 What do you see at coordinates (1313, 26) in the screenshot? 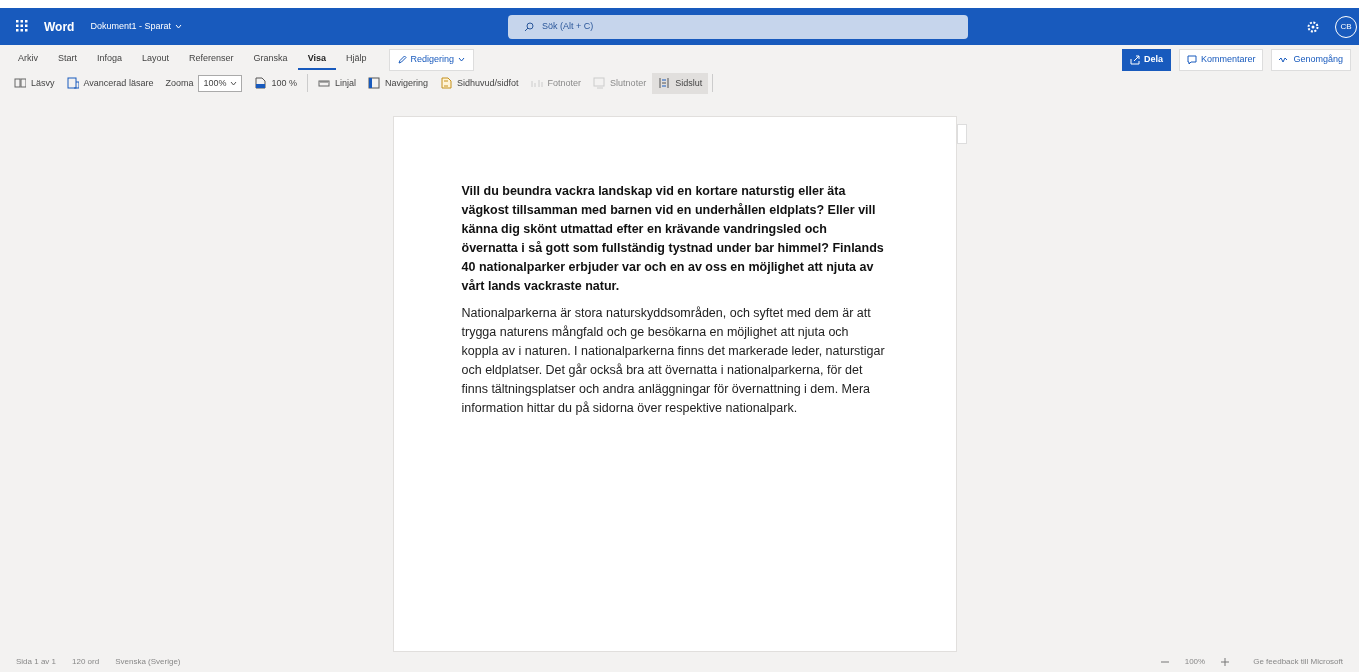
I see `settings-icon` at bounding box center [1313, 26].